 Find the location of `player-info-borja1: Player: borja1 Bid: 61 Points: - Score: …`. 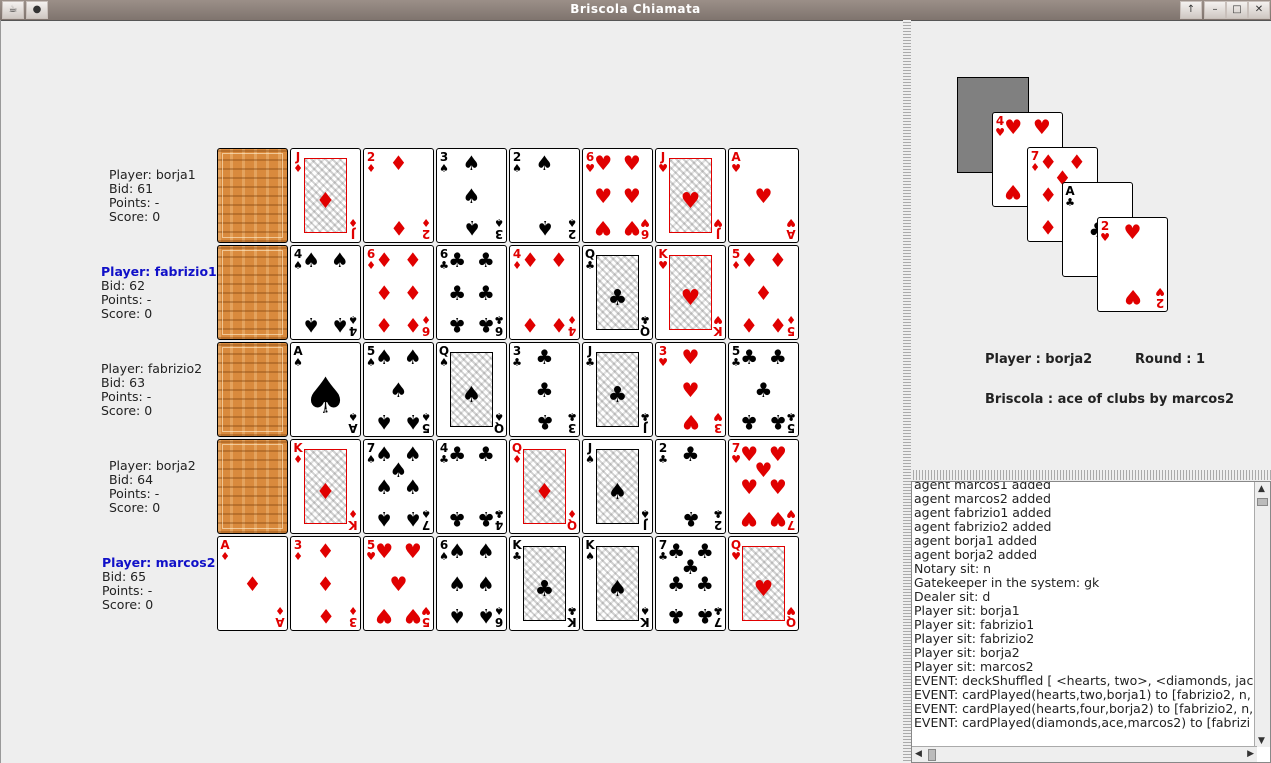

player-info-borja1: Player: borja1 Bid: 61 Points: - Score: … is located at coordinates (152, 196).